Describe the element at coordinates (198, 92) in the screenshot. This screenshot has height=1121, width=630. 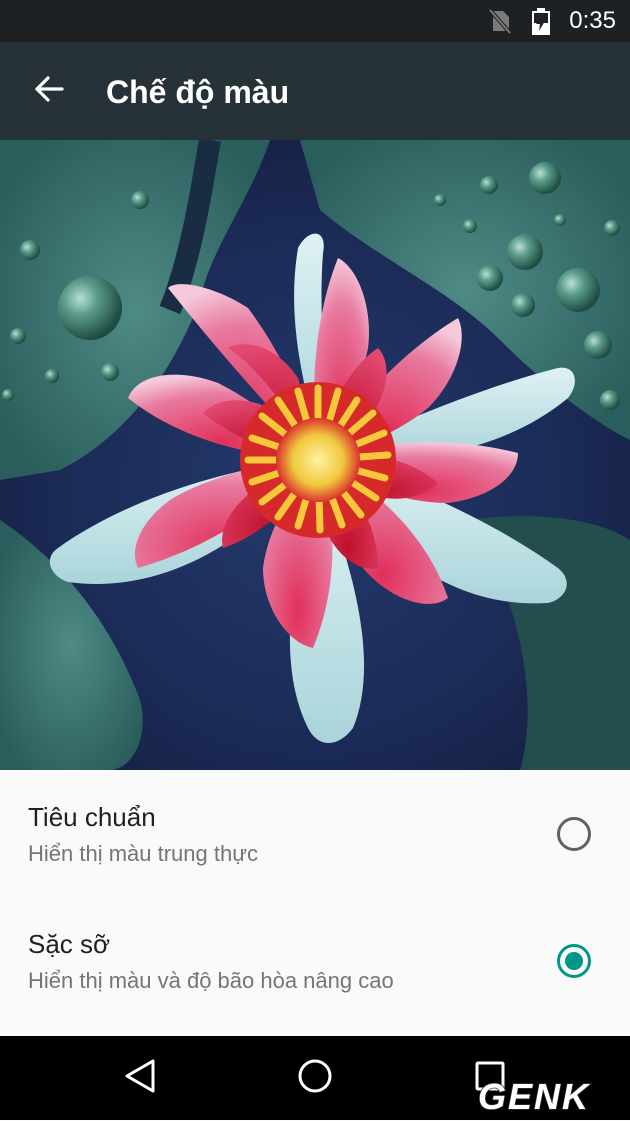
I see `page-title: Chế độ màu` at that location.